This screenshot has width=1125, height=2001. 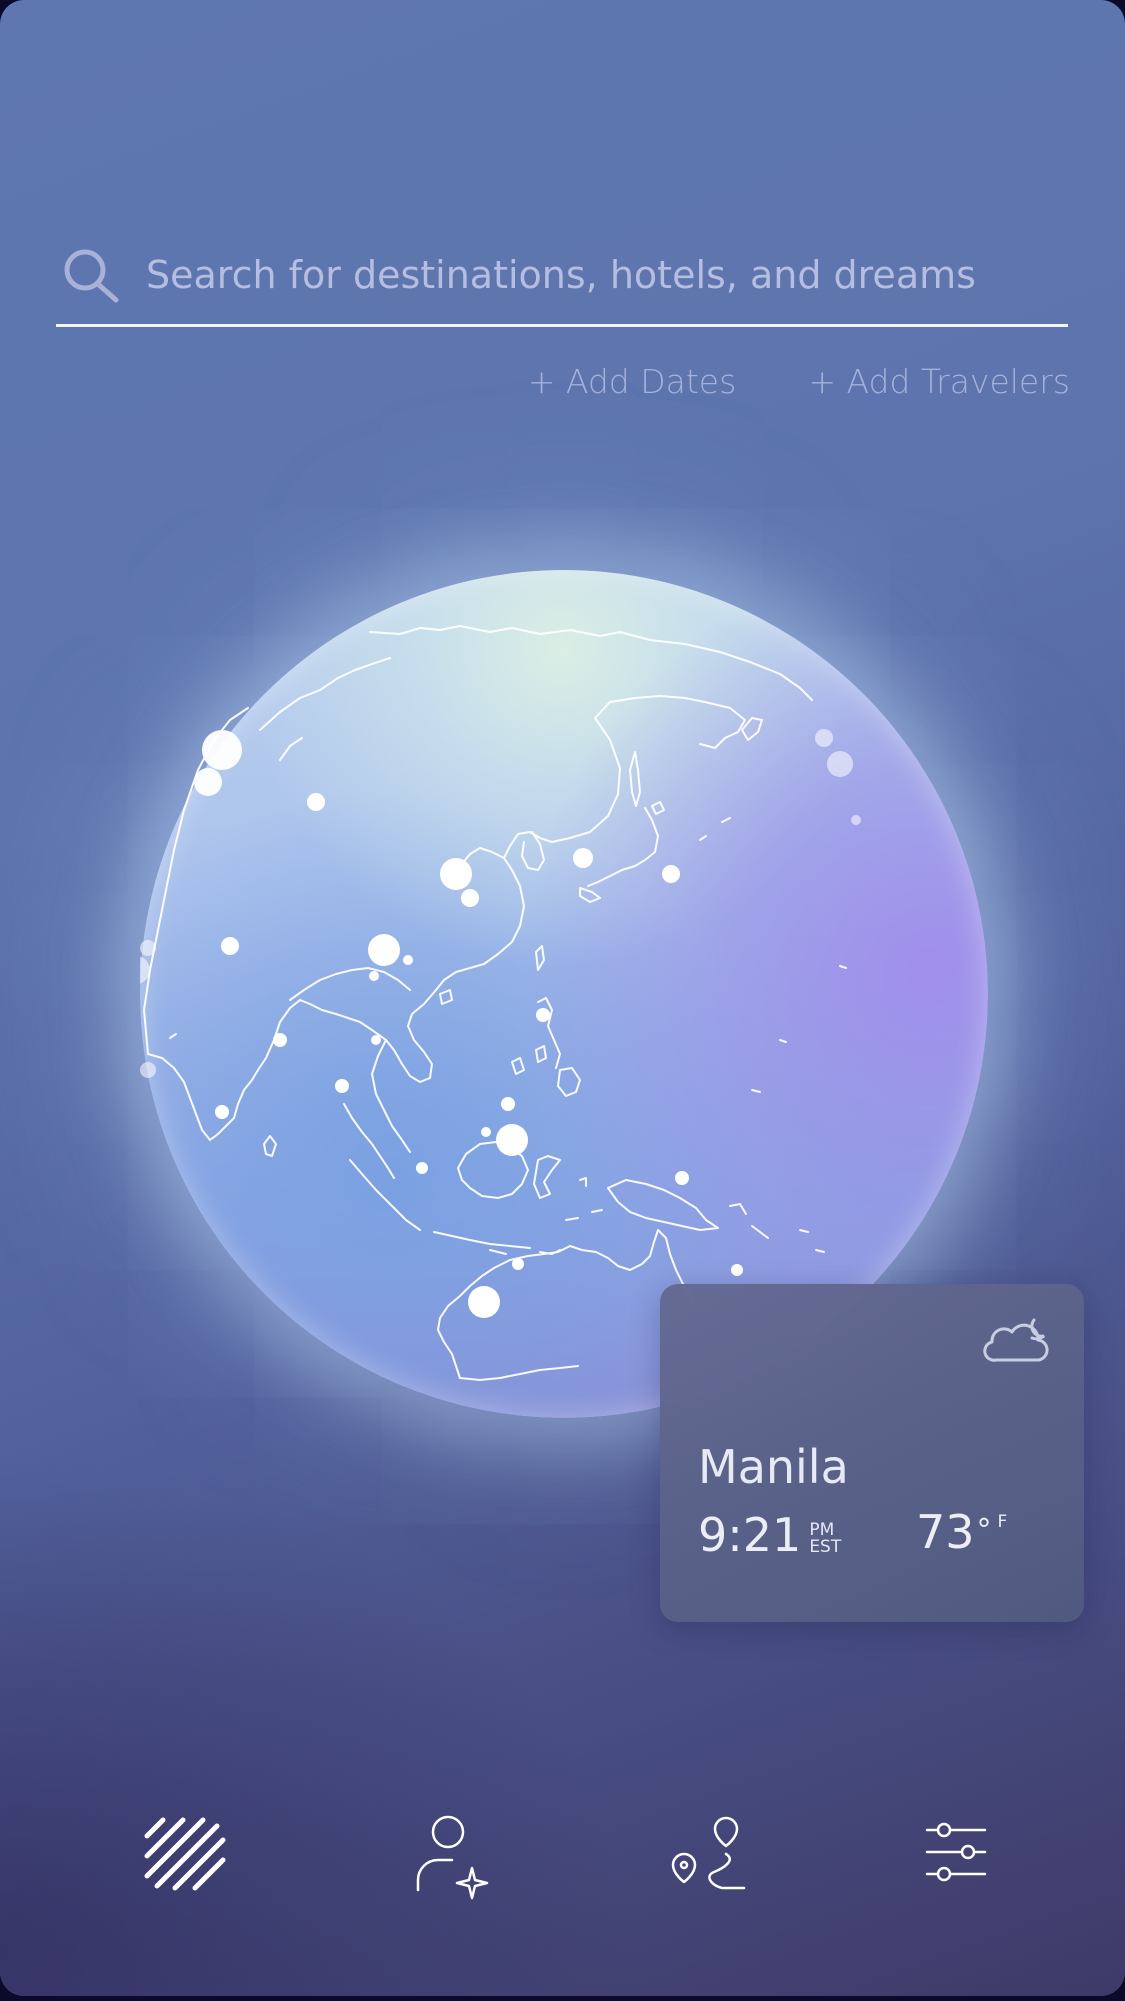 I want to click on time-zone: EST, so click(x=825, y=1547).